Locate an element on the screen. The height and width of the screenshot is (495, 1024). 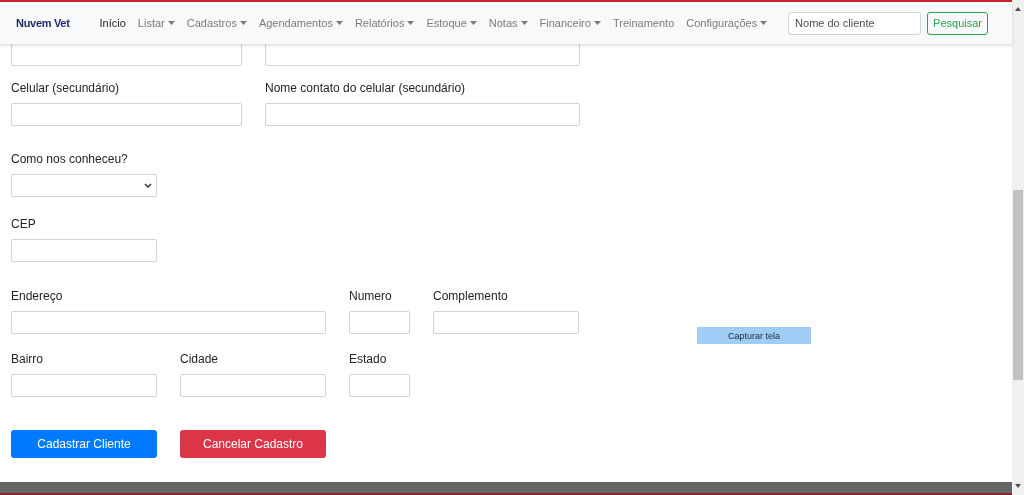
nav-link: Listar is located at coordinates (156, 23).